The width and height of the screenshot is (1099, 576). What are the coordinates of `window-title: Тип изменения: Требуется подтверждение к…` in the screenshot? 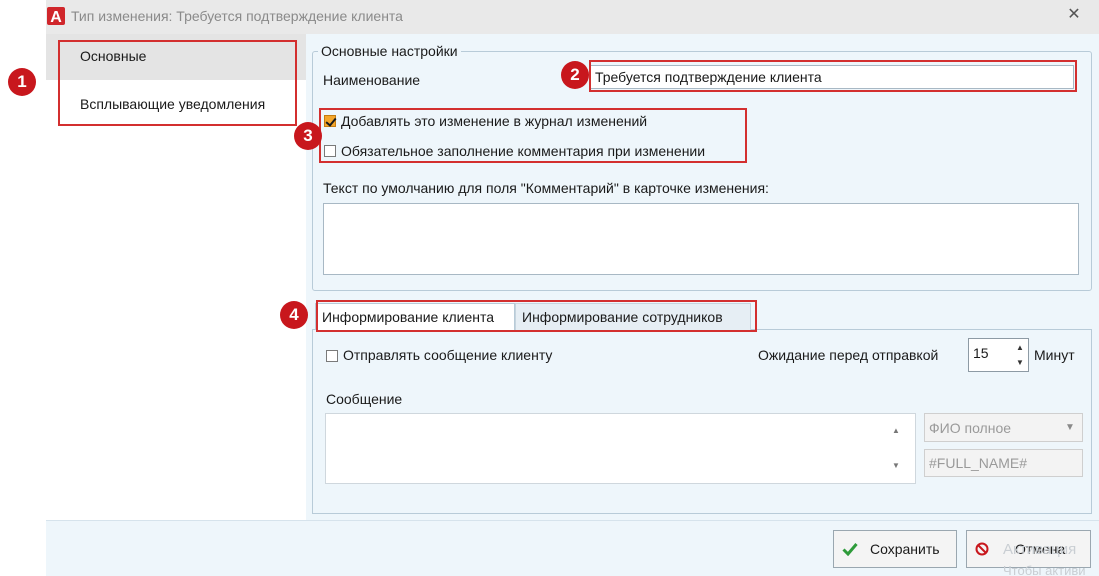 It's located at (237, 16).